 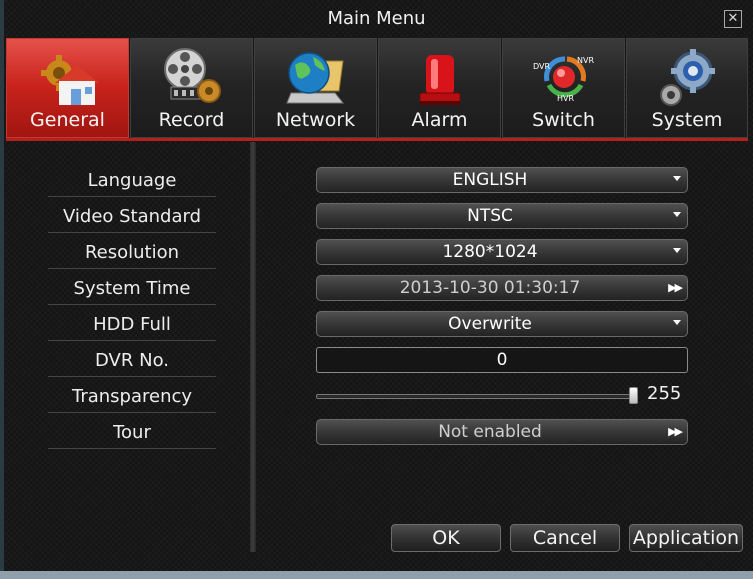 I want to click on tab-alarm: Alarm, so click(x=439, y=88).